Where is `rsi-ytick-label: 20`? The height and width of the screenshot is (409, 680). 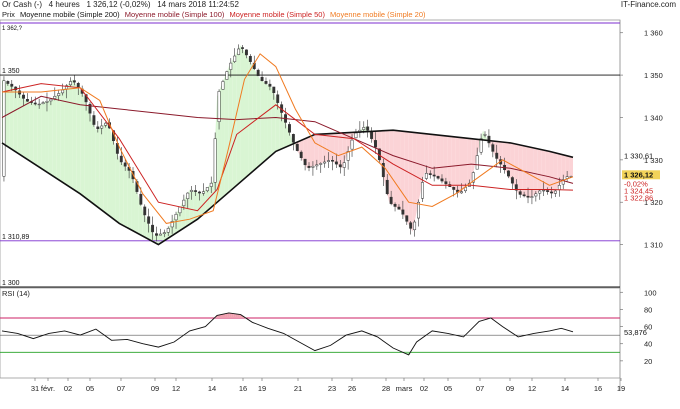 rsi-ytick-label: 20 is located at coordinates (648, 361).